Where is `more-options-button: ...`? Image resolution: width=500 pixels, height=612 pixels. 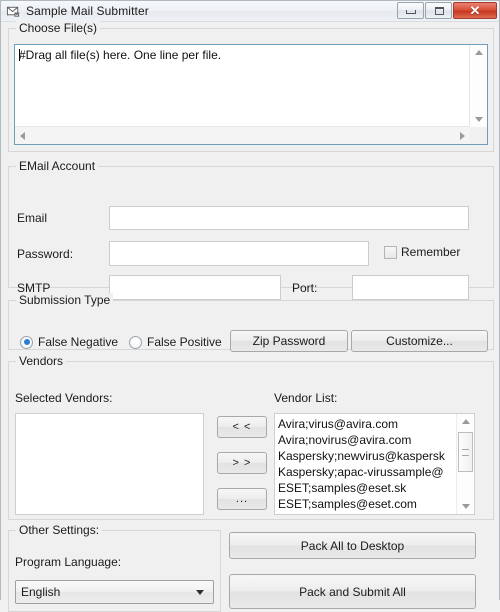
more-options-button: ... is located at coordinates (242, 499).